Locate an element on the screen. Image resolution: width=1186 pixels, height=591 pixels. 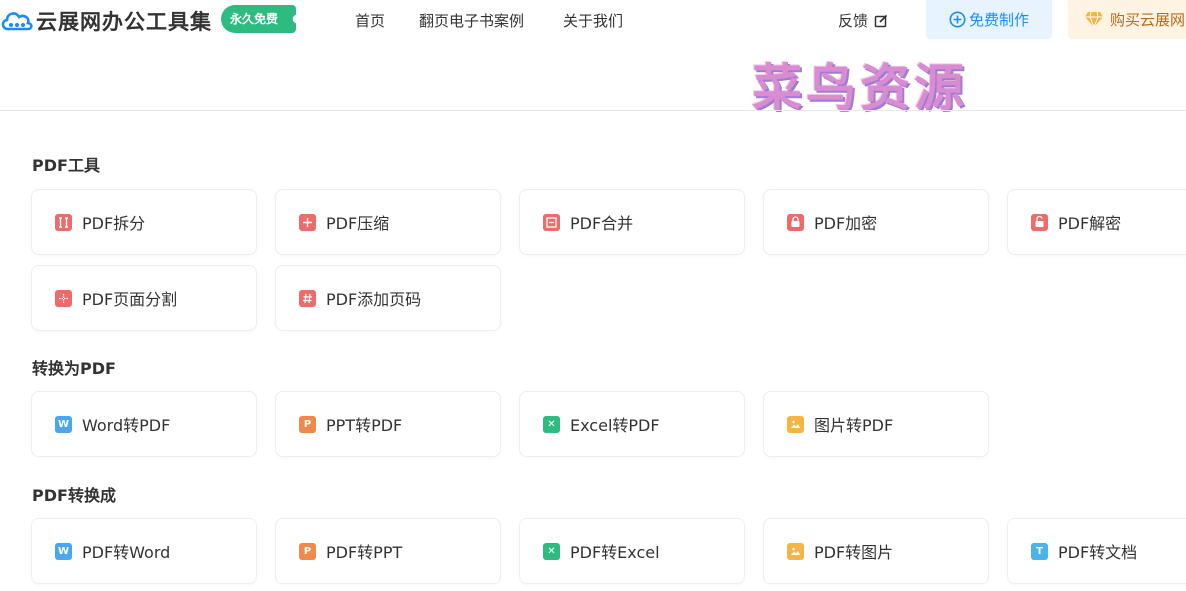
header-divider is located at coordinates (593, 110).